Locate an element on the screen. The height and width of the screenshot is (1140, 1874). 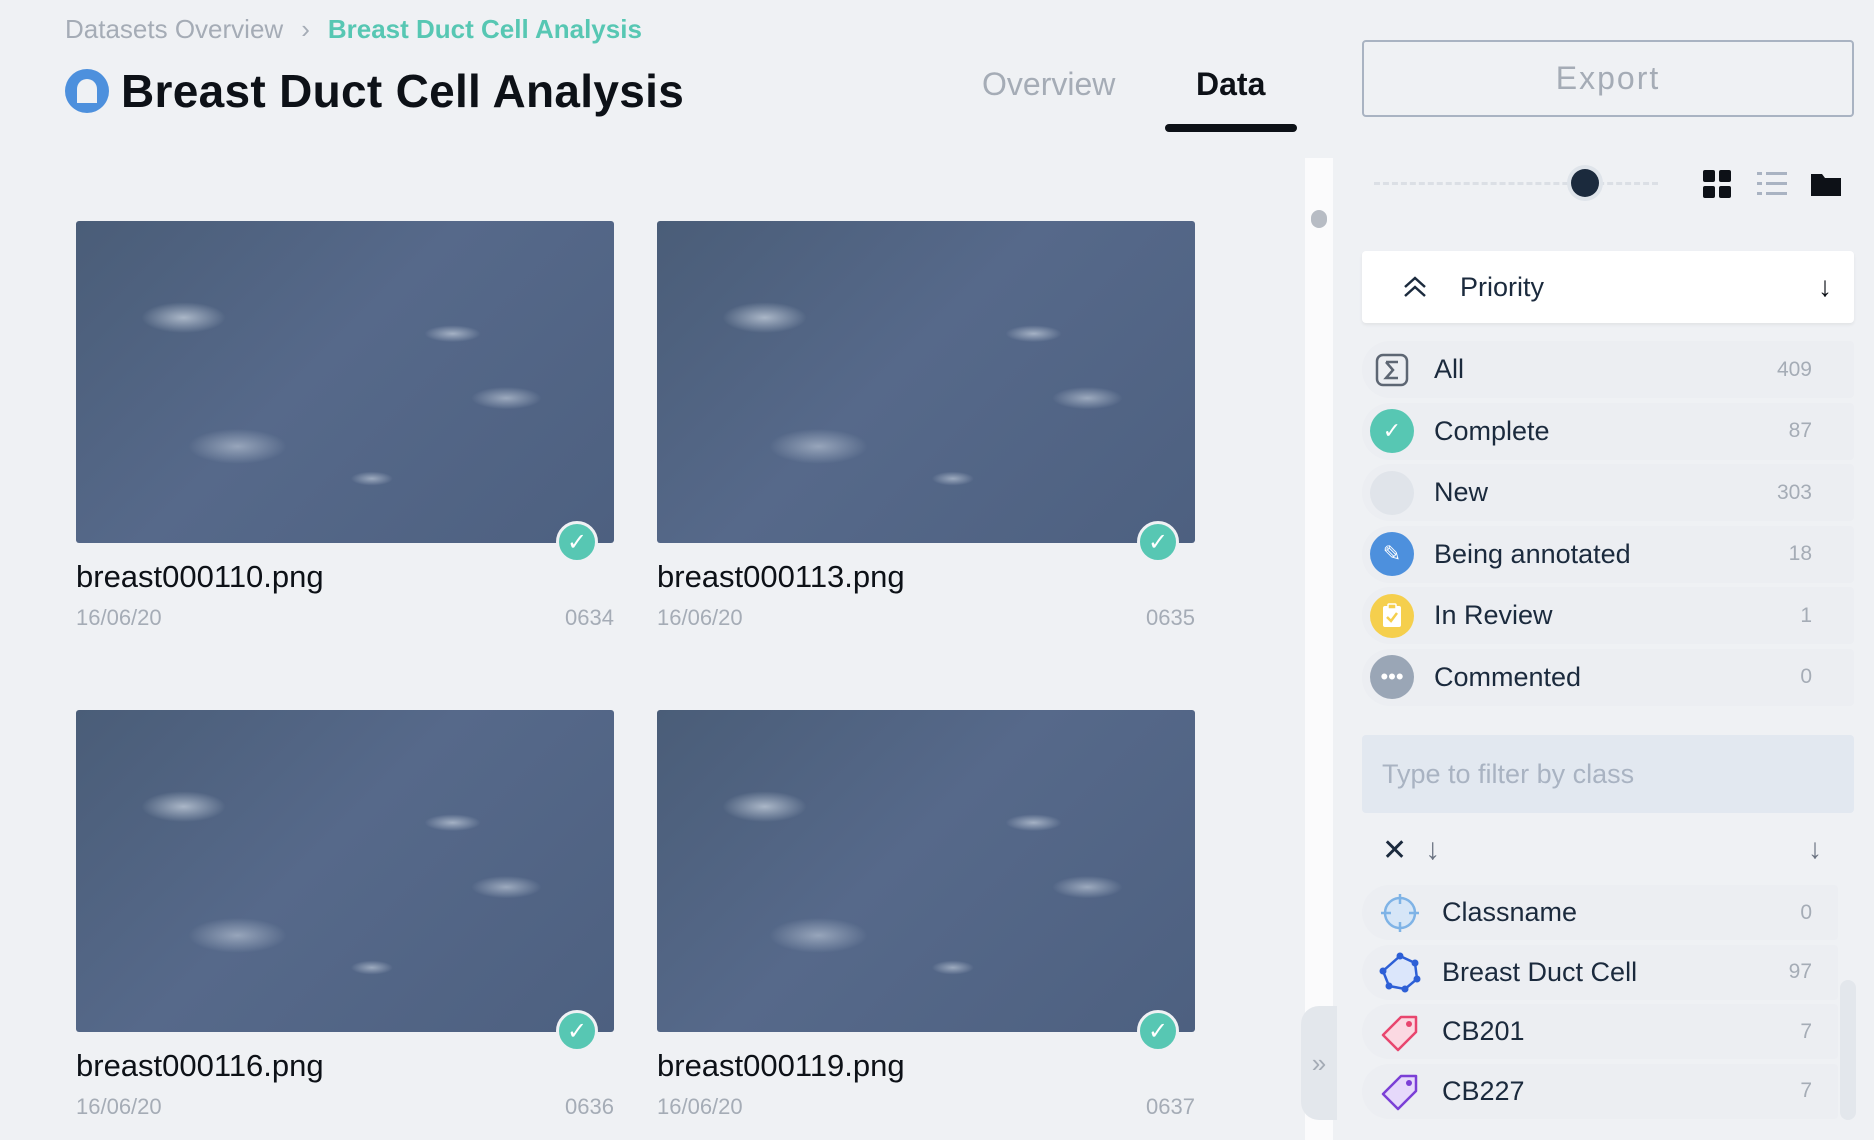
tab-overview: Overview is located at coordinates (1048, 84).